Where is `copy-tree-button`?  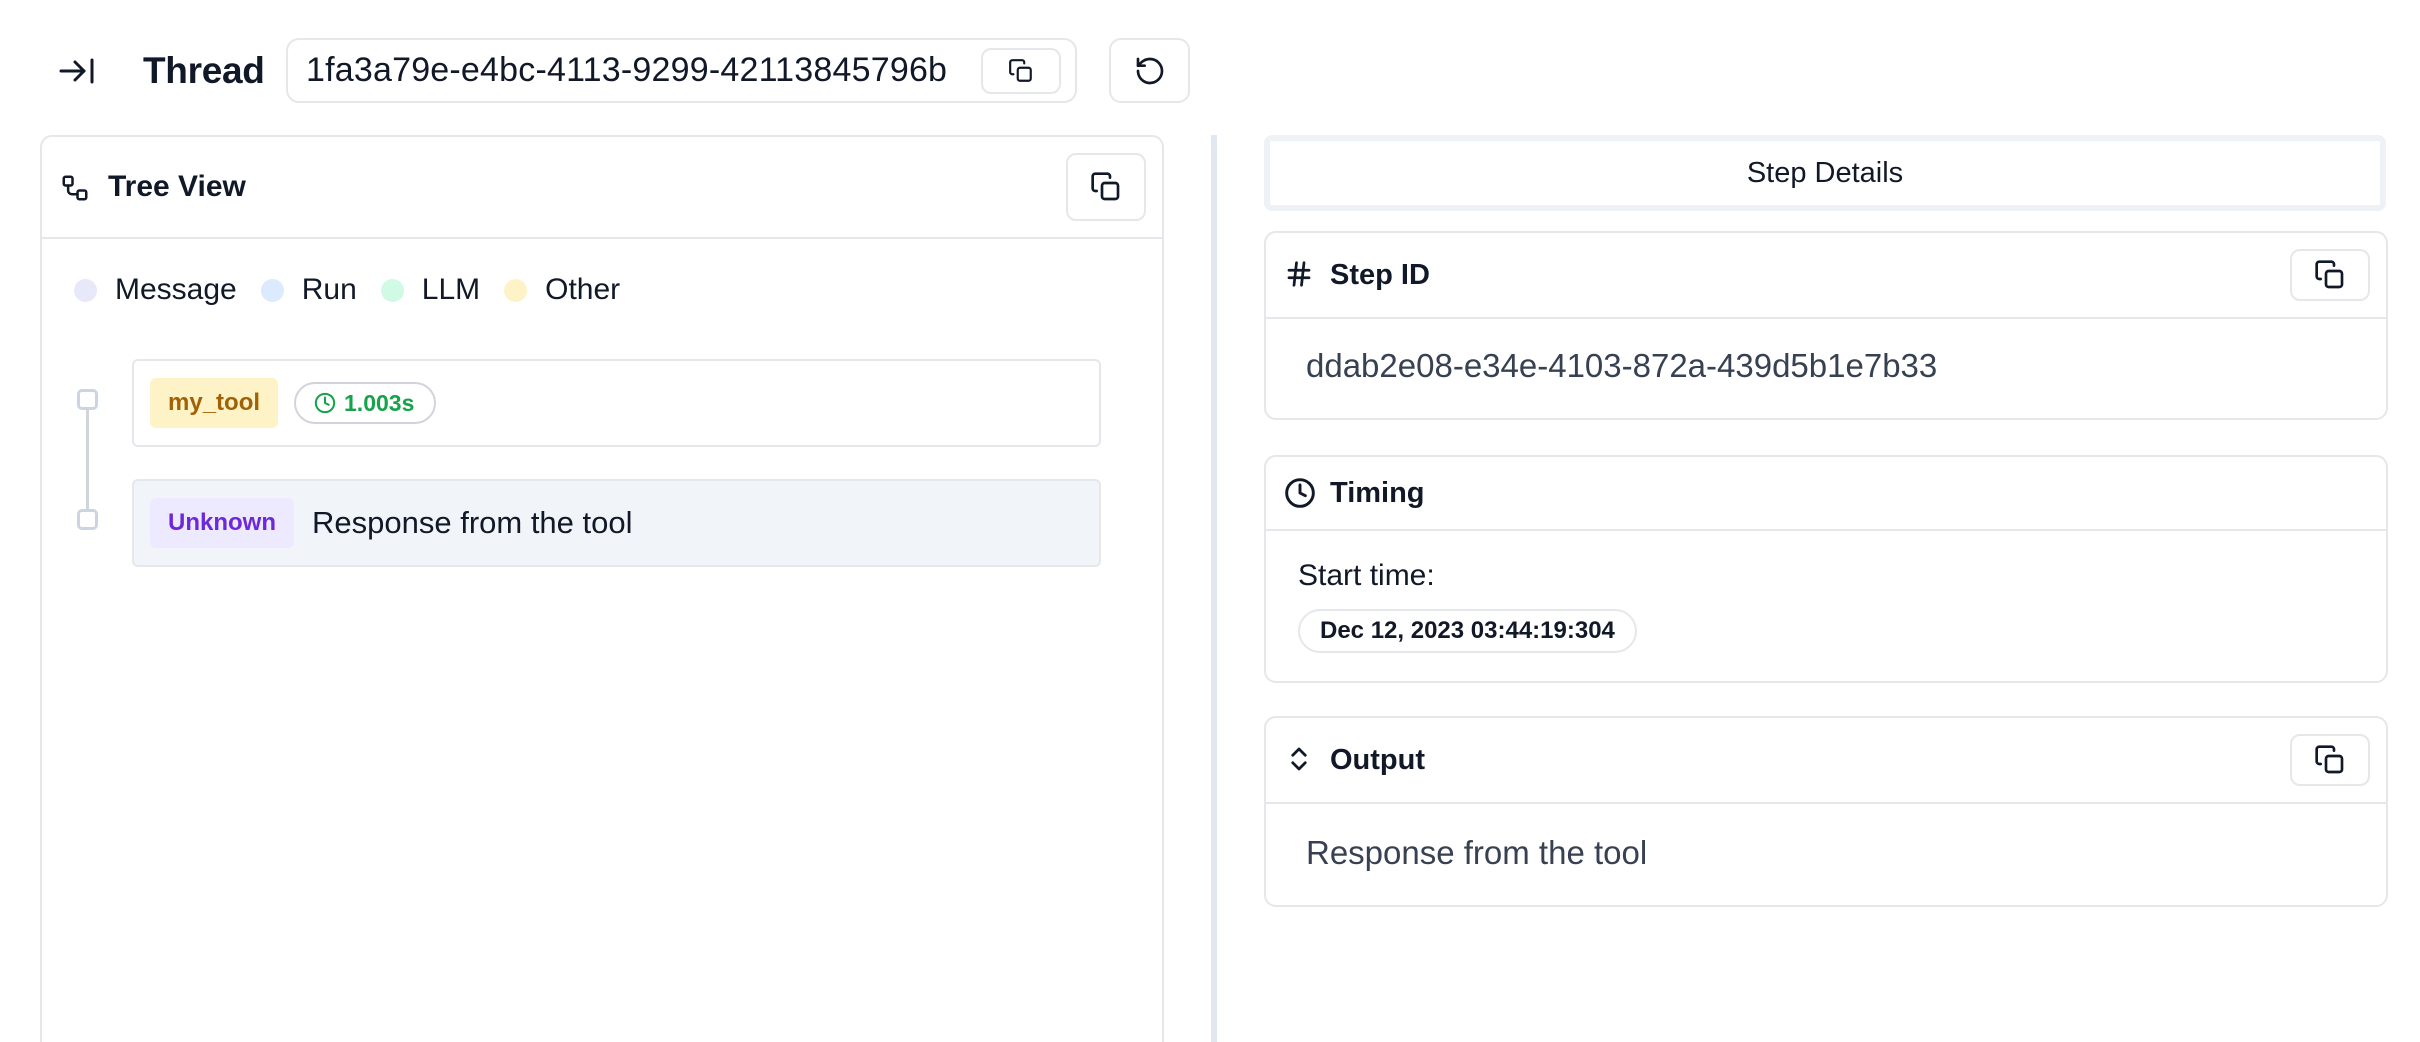 copy-tree-button is located at coordinates (1106, 187).